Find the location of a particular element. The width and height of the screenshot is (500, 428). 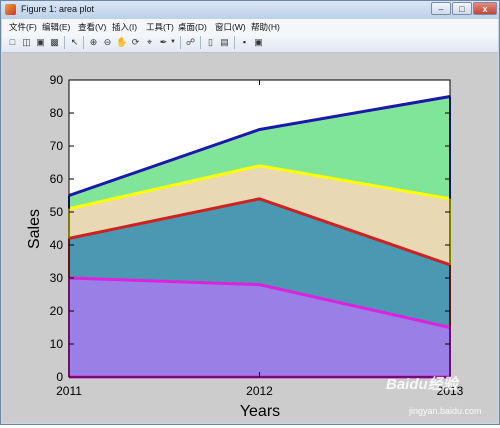

chevron-down-icon: ▼ is located at coordinates (173, 42).